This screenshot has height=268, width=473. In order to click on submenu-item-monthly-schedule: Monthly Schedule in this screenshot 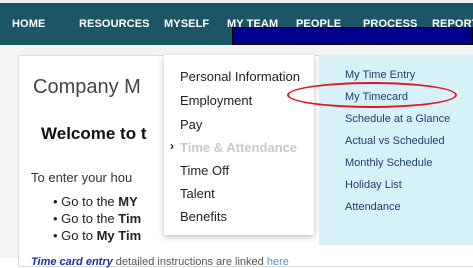, I will do `click(388, 163)`.